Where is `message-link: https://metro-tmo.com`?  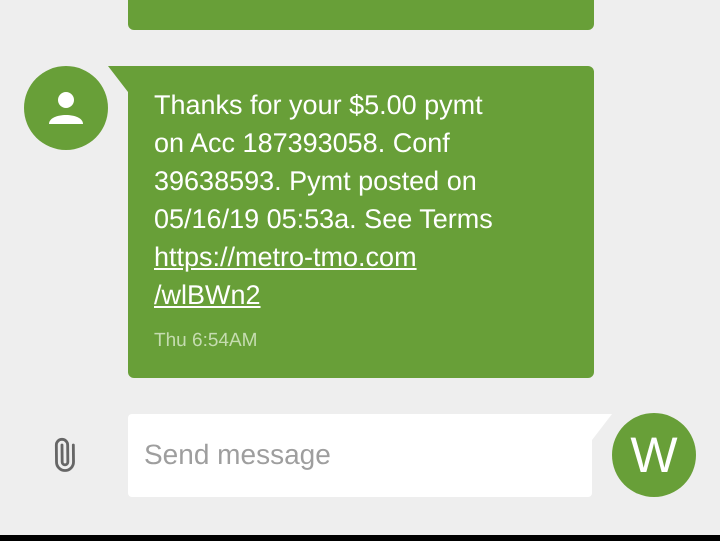 message-link: https://metro-tmo.com is located at coordinates (285, 257).